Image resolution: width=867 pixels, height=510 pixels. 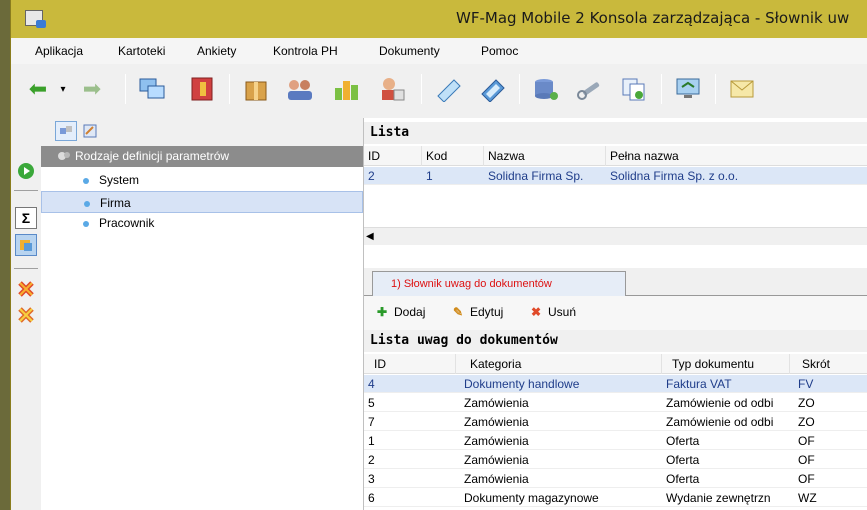 I want to click on filter-icon, so click(x=26, y=245).